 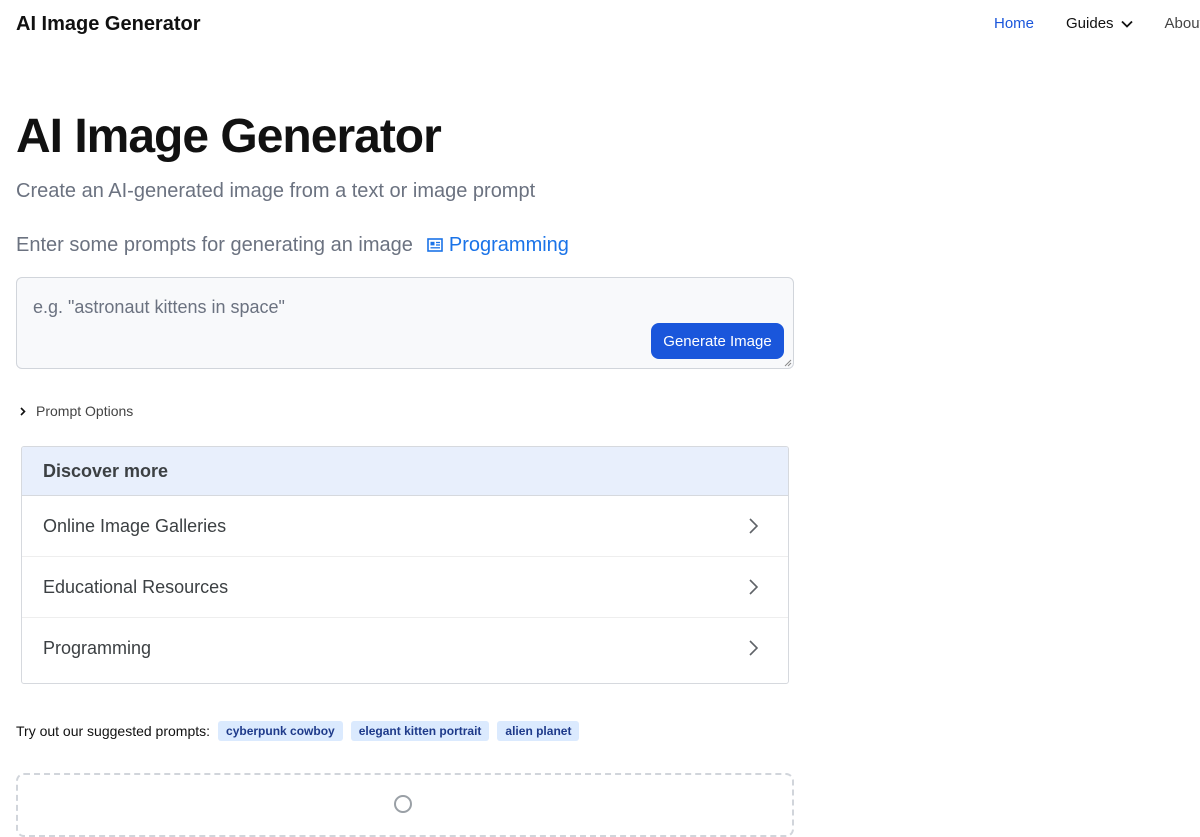 What do you see at coordinates (333, 307) in the screenshot?
I see `prompt-input` at bounding box center [333, 307].